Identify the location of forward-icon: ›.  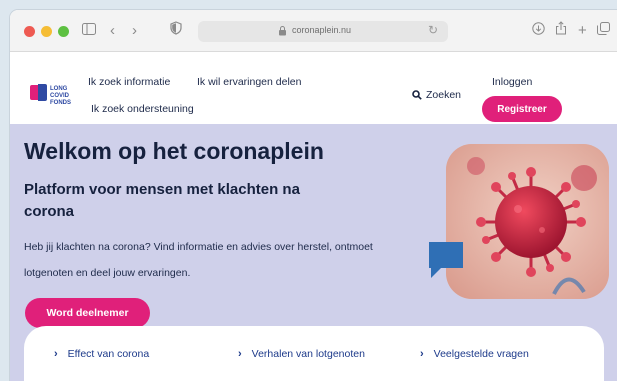
(134, 31).